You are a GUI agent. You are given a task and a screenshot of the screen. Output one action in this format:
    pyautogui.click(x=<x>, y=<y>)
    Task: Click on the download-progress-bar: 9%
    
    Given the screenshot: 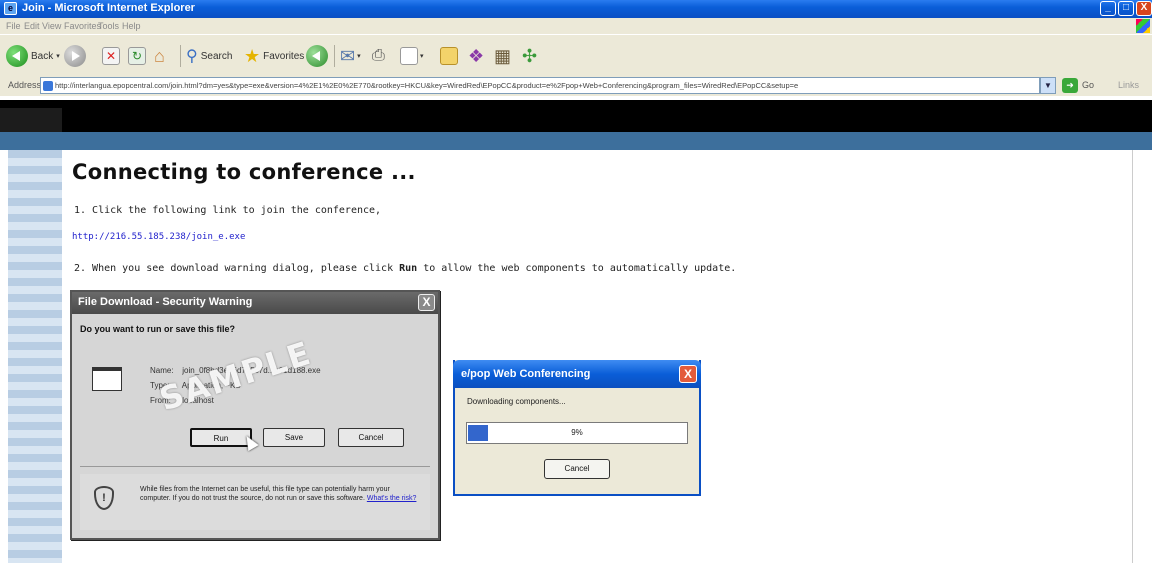 What is the action you would take?
    pyautogui.click(x=577, y=433)
    